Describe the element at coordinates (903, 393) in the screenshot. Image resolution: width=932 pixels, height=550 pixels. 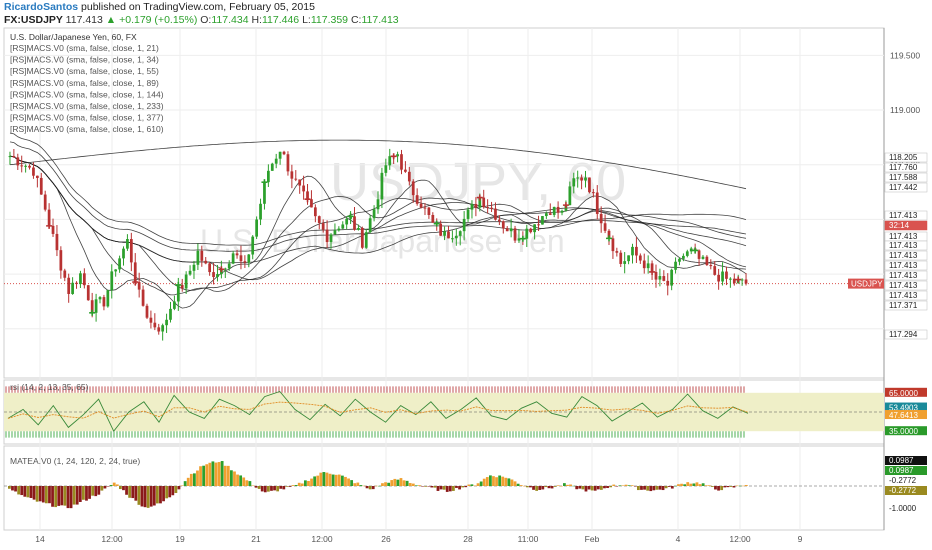
I see `rsi-axis-label: 65.0000` at that location.